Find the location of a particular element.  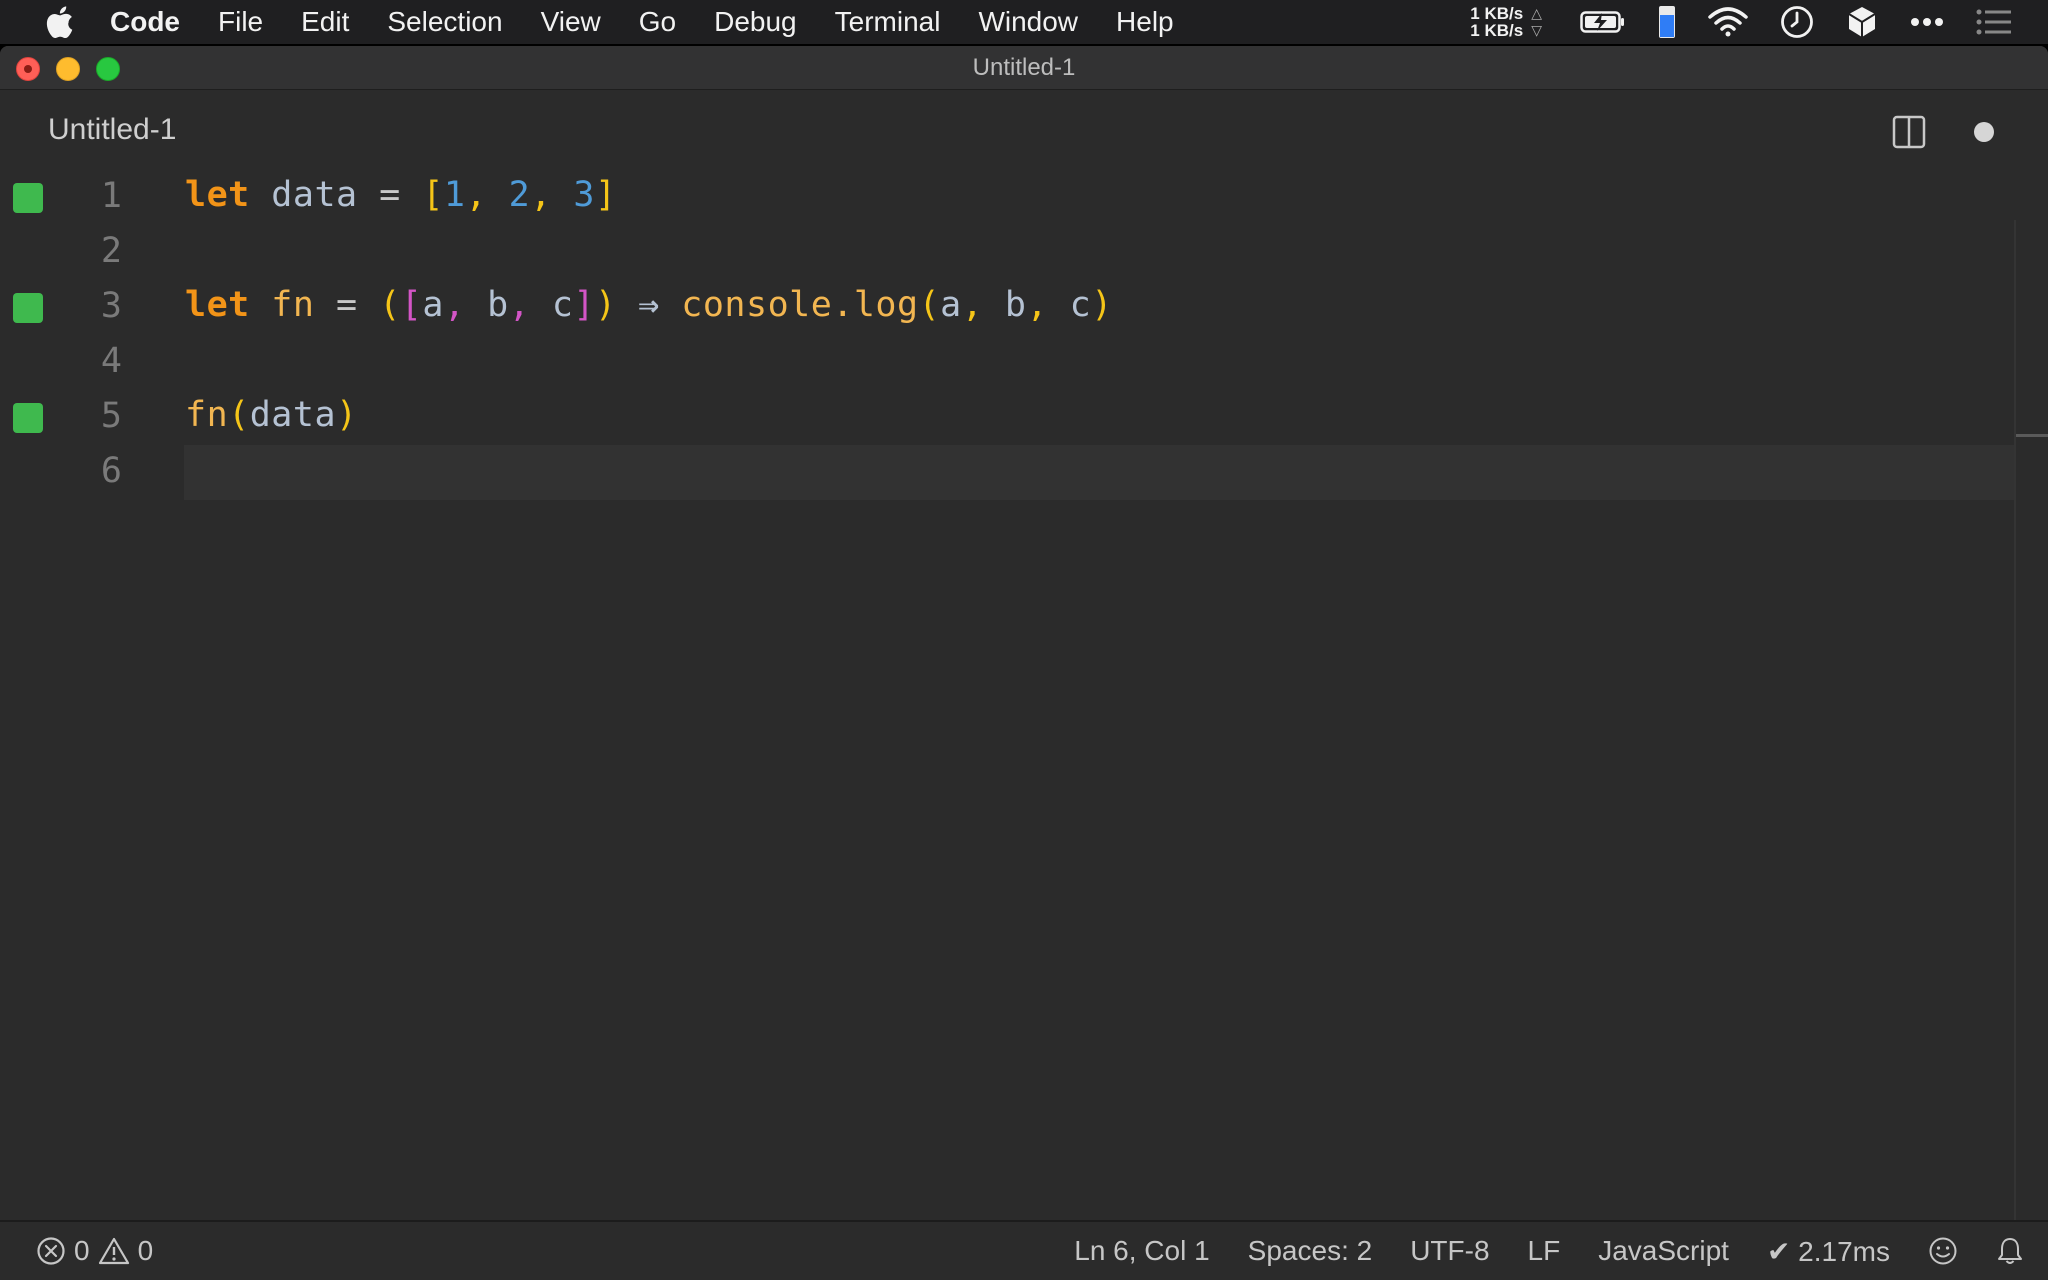

feedback-smiley-icon is located at coordinates (1943, 1251).